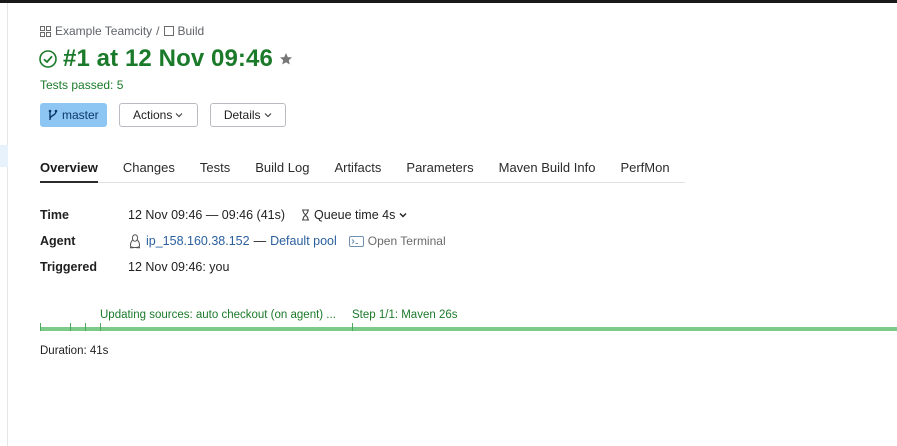 This screenshot has width=897, height=446. What do you see at coordinates (198, 241) in the screenshot?
I see `agent-link: ip_158.160.38.152` at bounding box center [198, 241].